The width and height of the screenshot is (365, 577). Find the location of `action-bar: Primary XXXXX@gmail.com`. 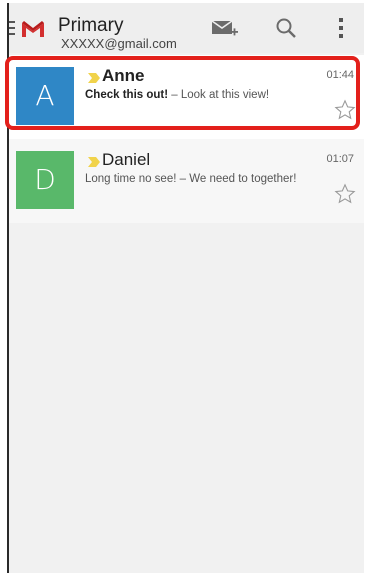

action-bar: Primary XXXXX@gmail.com is located at coordinates (186, 28).